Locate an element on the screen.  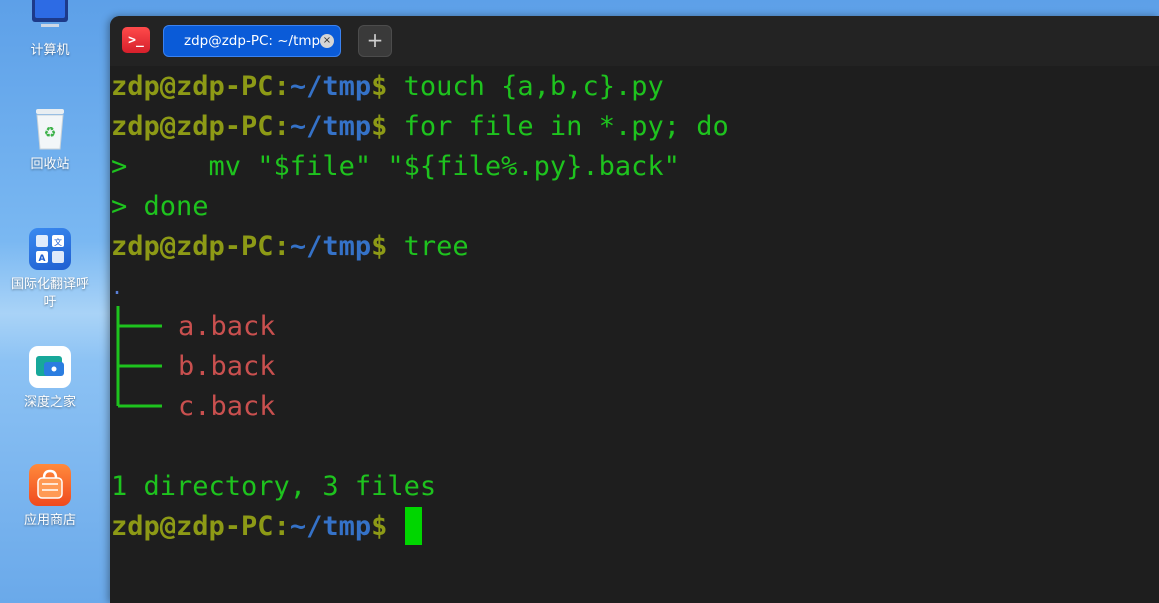
svg-text: A is located at coordinates (42, 259).